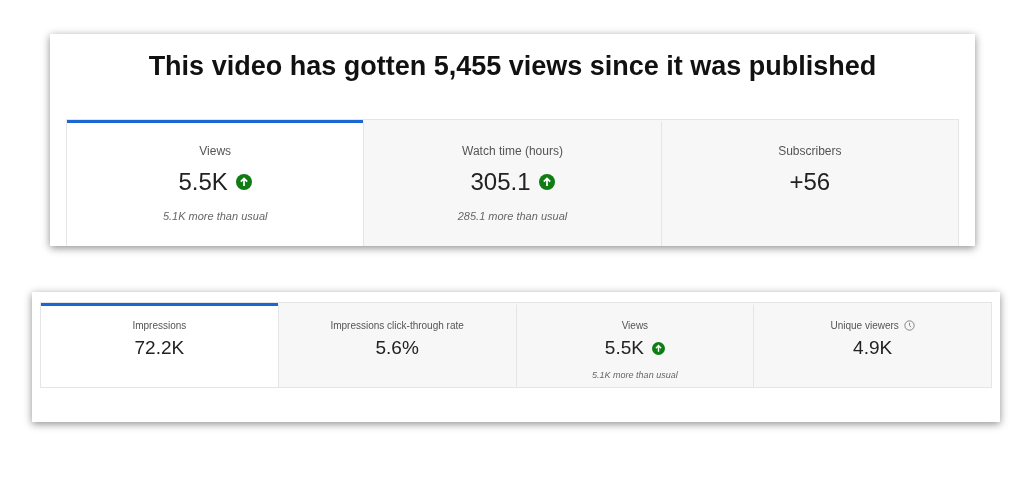 The width and height of the screenshot is (1024, 493). I want to click on metric-tab: Unique viewers 4.9K, so click(872, 345).